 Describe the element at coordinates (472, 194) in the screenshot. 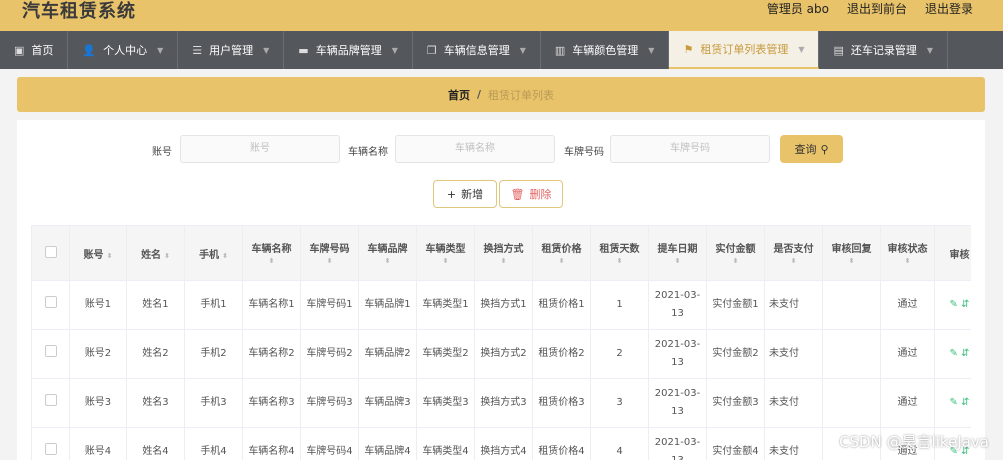

I see `add-label: 新增` at that location.